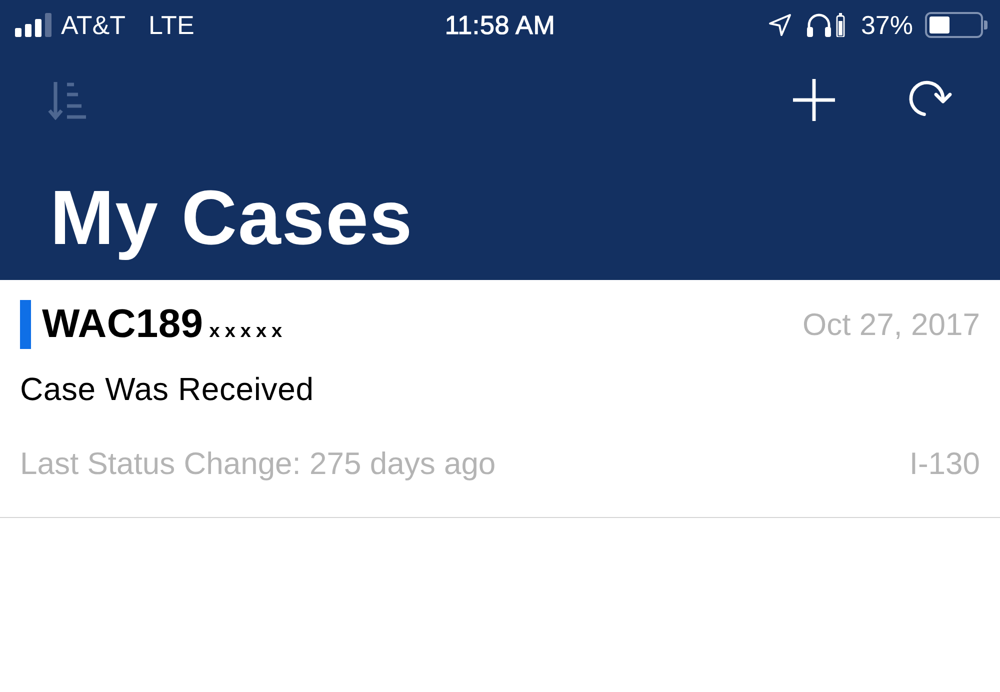 This screenshot has width=1000, height=692. I want to click on plus-icon, so click(814, 100).